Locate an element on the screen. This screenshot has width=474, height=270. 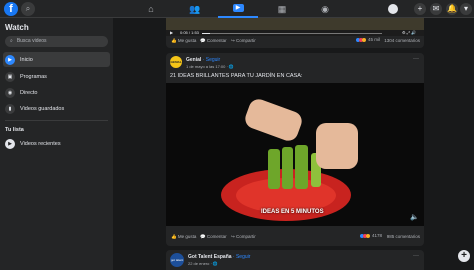
video-progress-bar is located at coordinates (292, 33).